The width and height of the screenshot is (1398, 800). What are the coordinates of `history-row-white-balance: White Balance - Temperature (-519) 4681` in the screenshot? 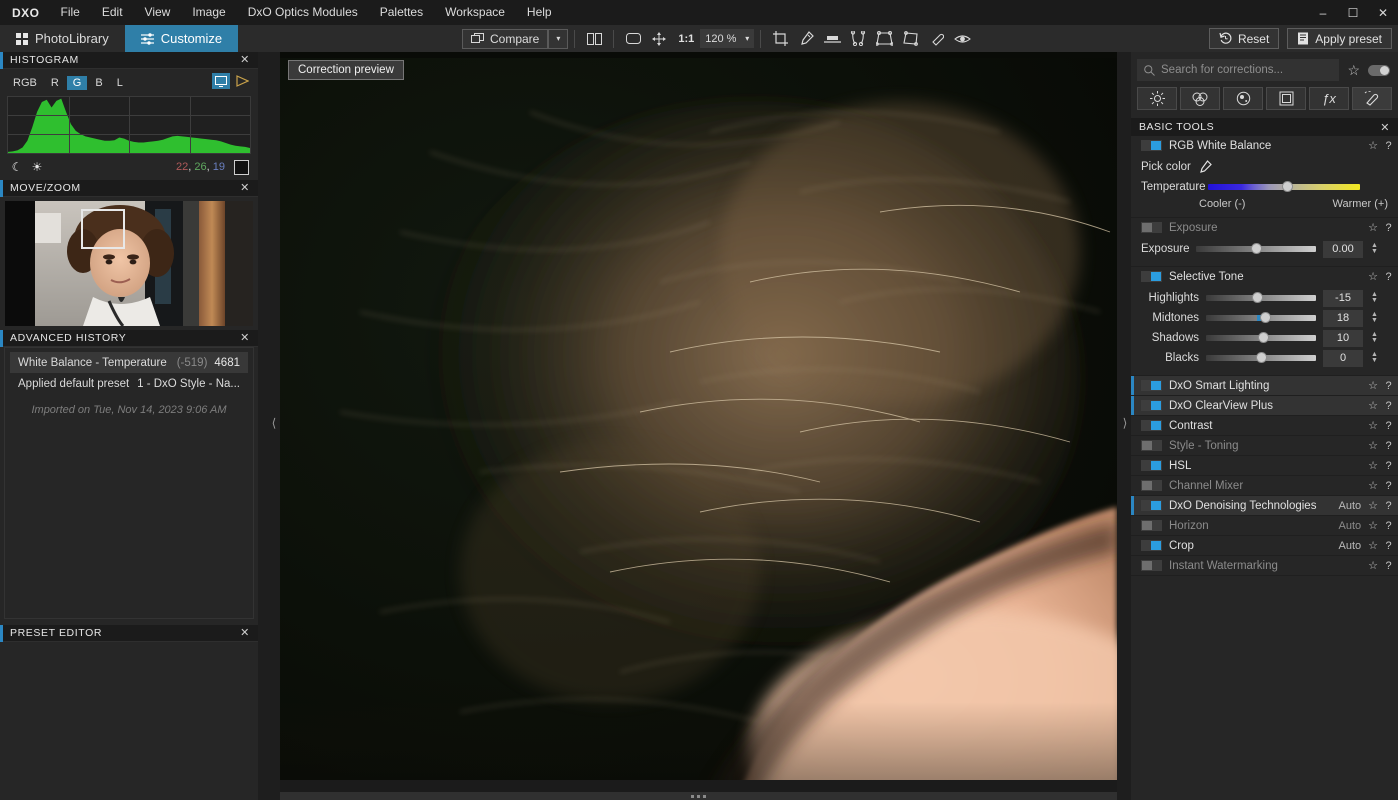 It's located at (129, 362).